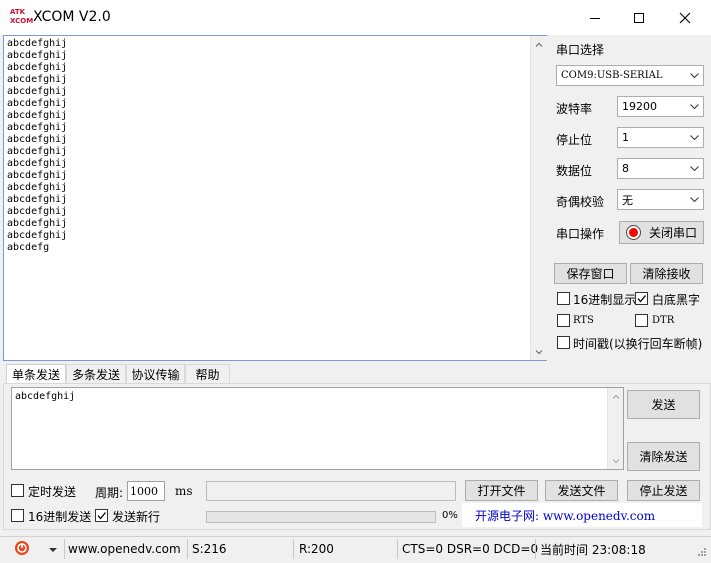  Describe the element at coordinates (18, 12) in the screenshot. I see `logo-text-top: ATK` at that location.